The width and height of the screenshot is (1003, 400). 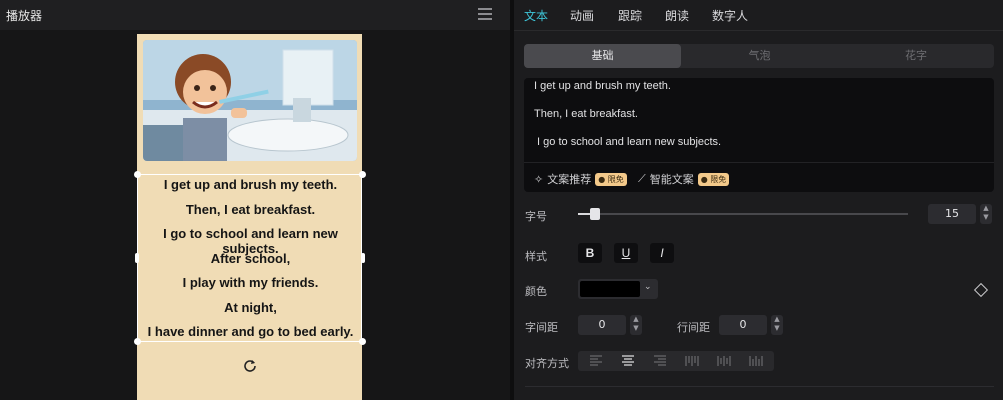 I want to click on color-label: 颜色, so click(x=536, y=291).